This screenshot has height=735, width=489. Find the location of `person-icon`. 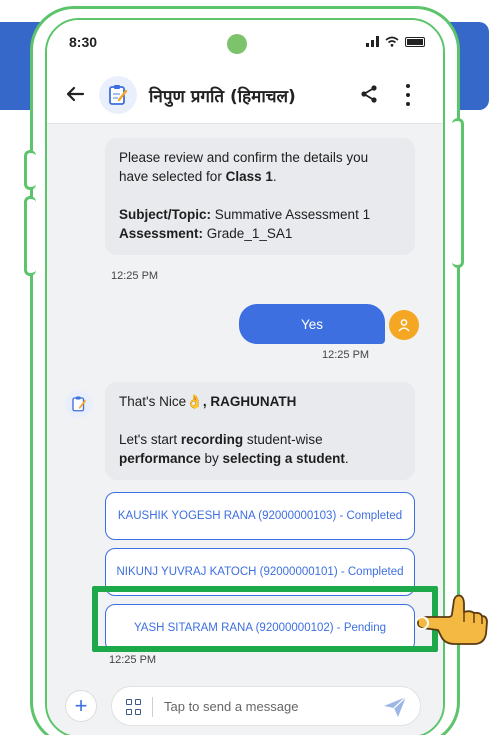

person-icon is located at coordinates (404, 325).